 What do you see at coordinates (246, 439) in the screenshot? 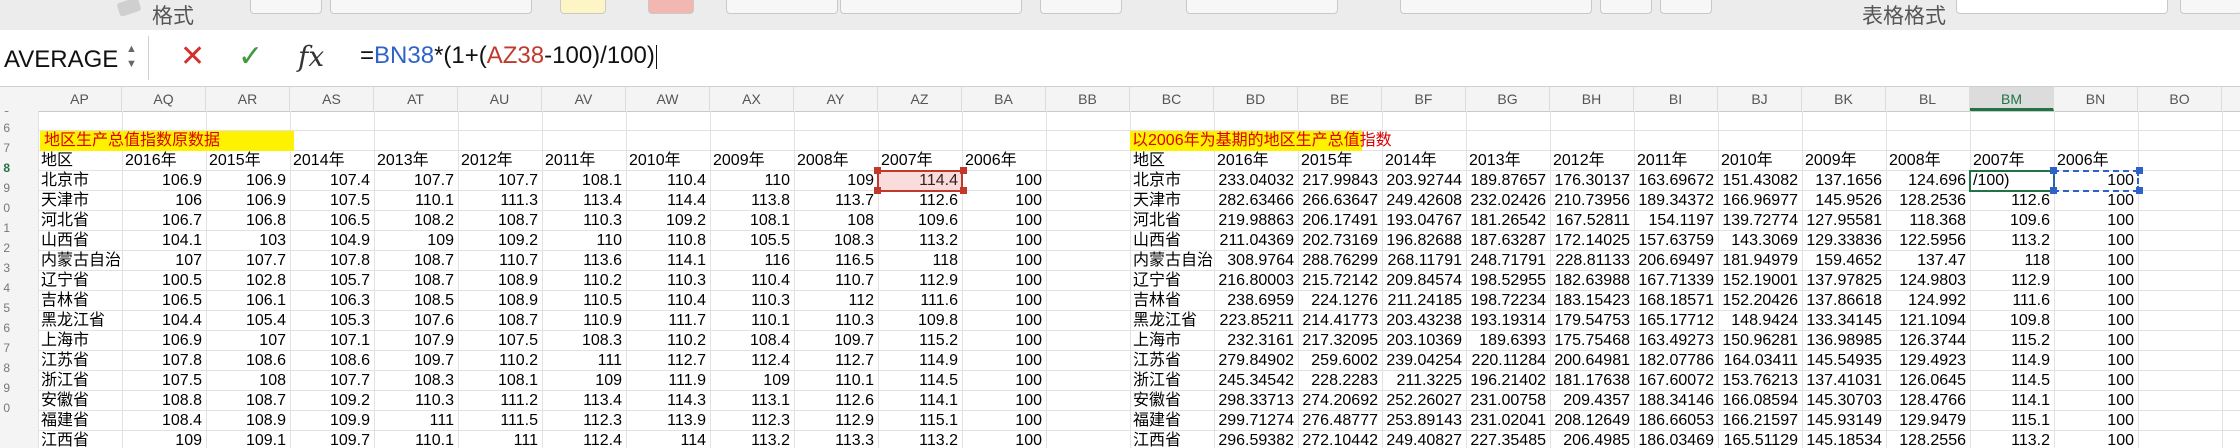
I see `left-table-data-cell: 109.1` at bounding box center [246, 439].